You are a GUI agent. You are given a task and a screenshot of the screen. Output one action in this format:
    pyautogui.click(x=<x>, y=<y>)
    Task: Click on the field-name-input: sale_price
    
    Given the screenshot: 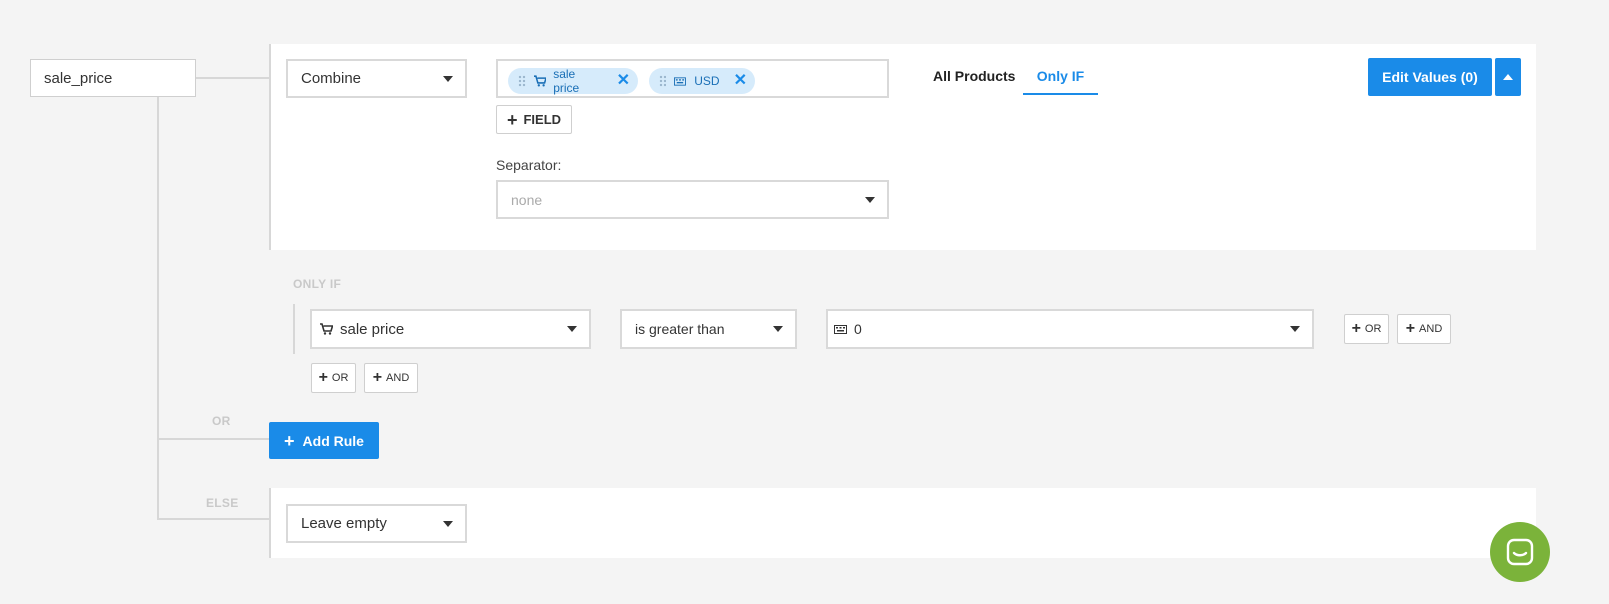 What is the action you would take?
    pyautogui.click(x=113, y=78)
    